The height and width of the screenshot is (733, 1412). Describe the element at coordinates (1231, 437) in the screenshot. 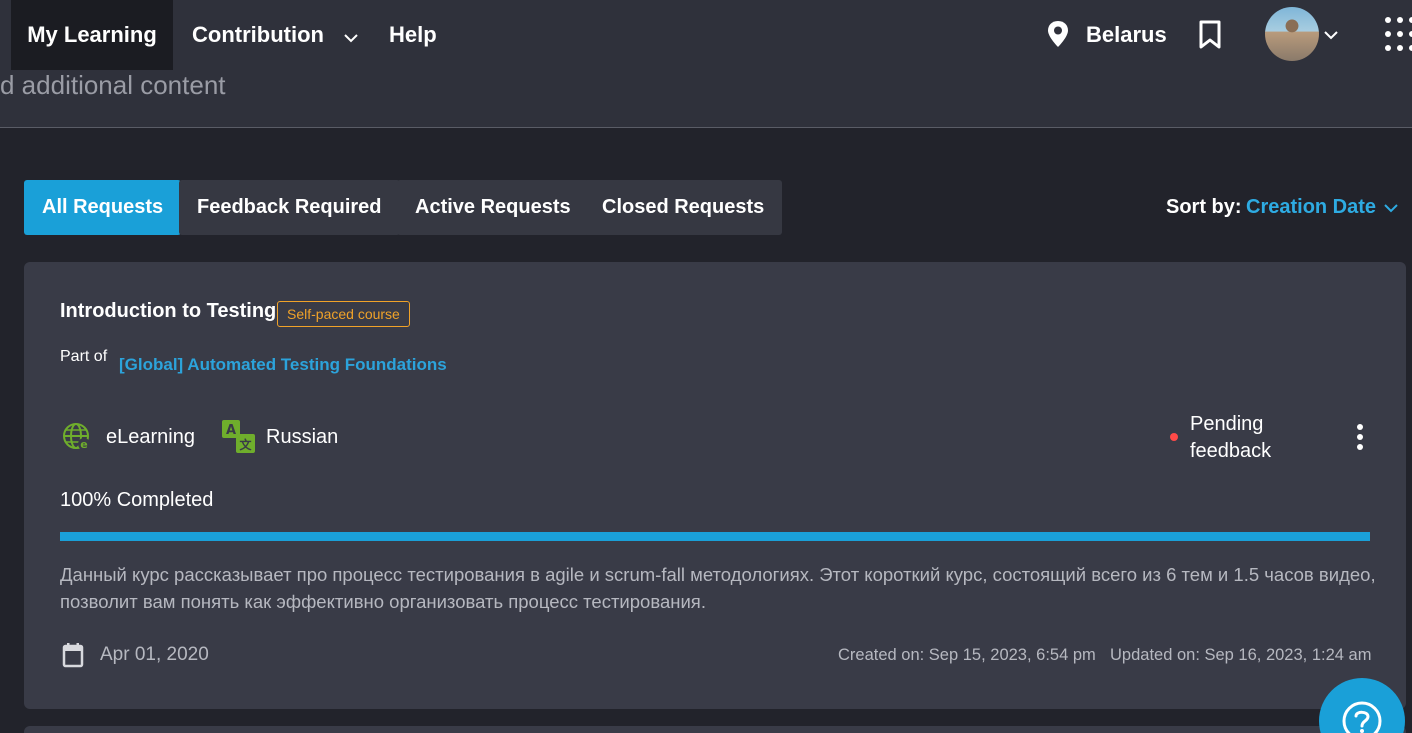

I see `status-label: Pending feedback` at that location.